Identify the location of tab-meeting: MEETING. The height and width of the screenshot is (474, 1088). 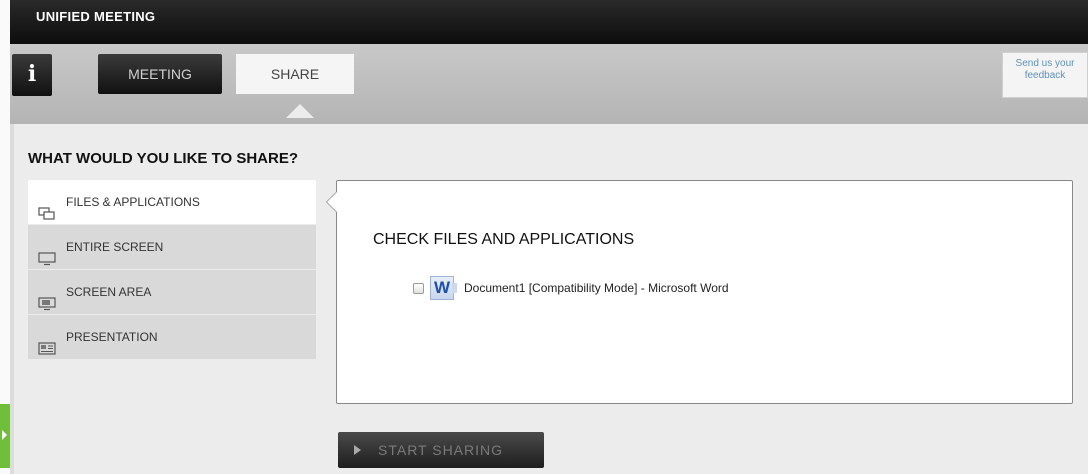
(160, 74).